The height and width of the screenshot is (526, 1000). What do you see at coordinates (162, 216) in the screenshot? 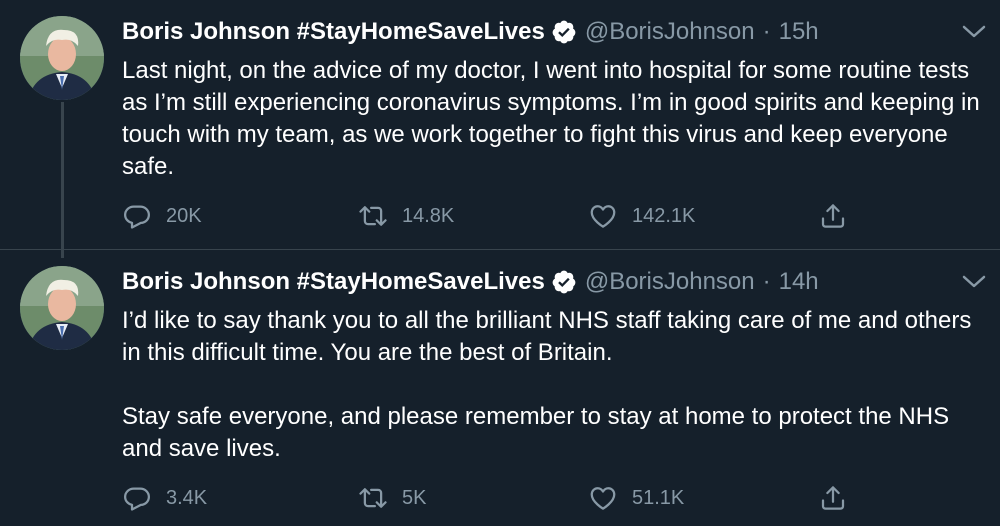
I see `reply-button: 20K` at bounding box center [162, 216].